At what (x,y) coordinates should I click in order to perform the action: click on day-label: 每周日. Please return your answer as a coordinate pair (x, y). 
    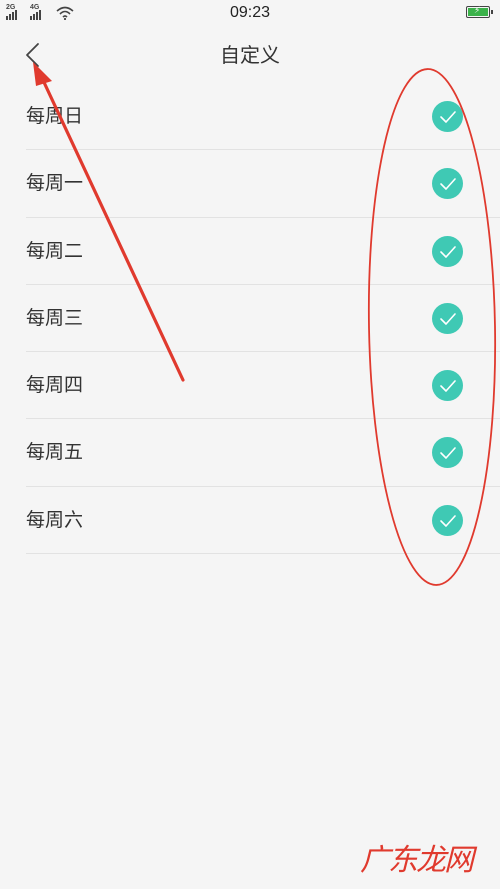
    Looking at the image, I should click on (55, 116).